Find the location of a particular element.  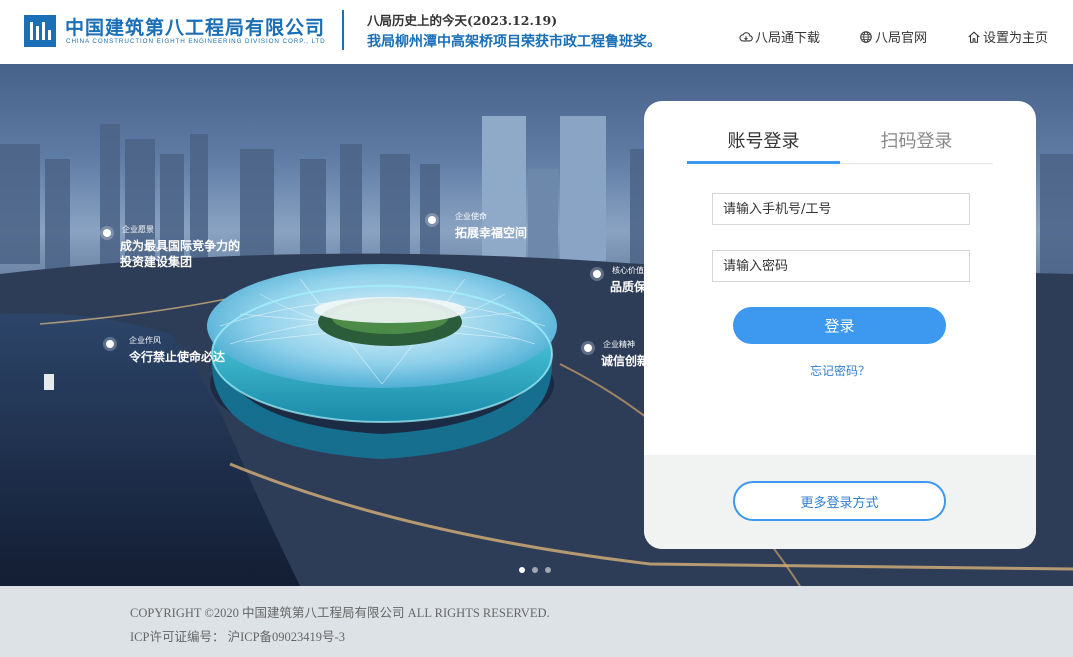

globe-icon is located at coordinates (866, 36).